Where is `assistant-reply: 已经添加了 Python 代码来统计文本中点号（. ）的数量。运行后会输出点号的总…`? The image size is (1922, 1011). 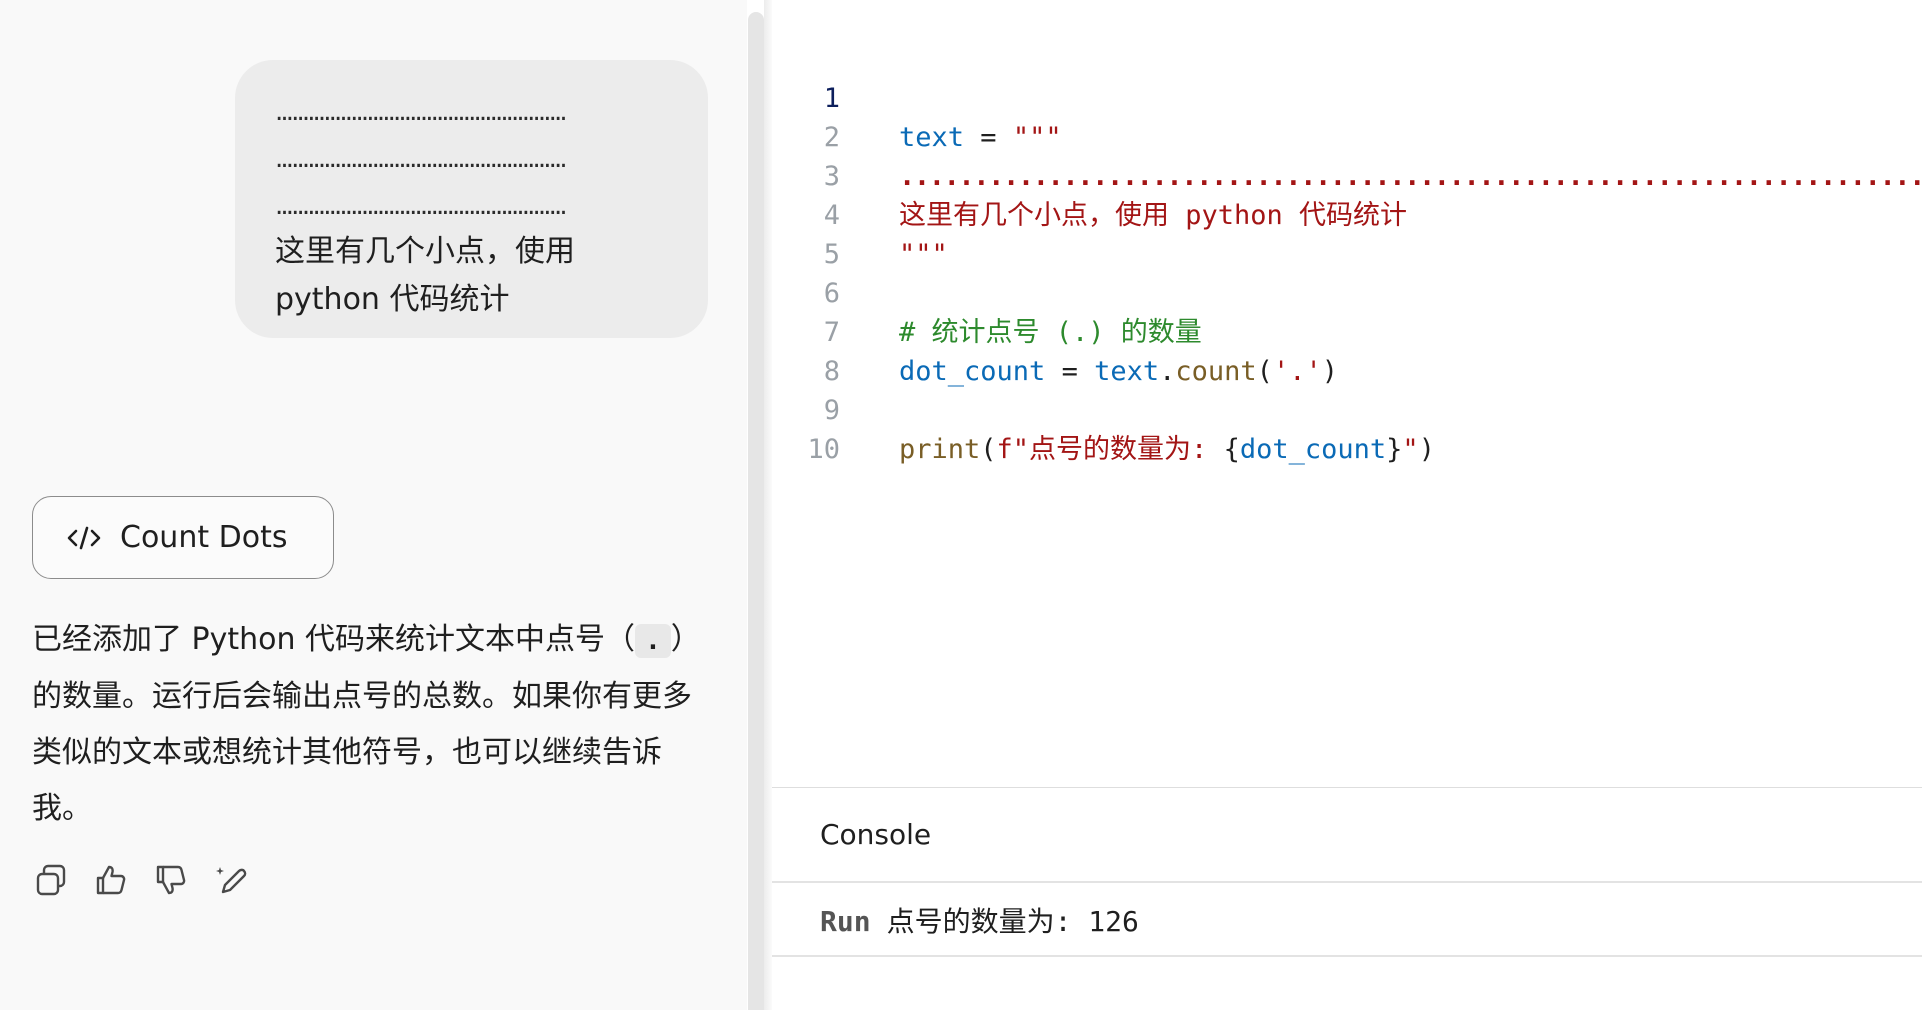 assistant-reply: 已经添加了 Python 代码来统计文本中点号（. ）的数量。运行后会输出点号的总… is located at coordinates (372, 724).